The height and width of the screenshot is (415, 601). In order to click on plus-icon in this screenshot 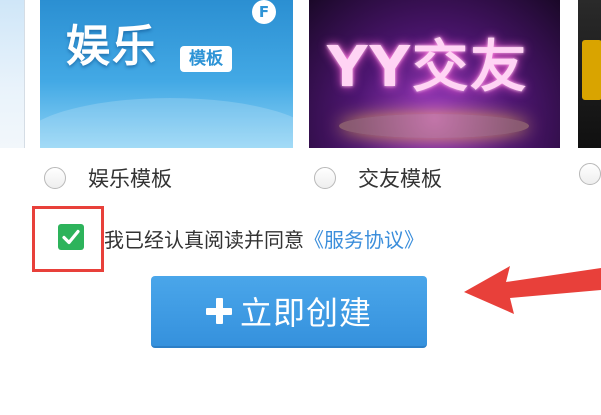, I will do `click(218, 311)`.